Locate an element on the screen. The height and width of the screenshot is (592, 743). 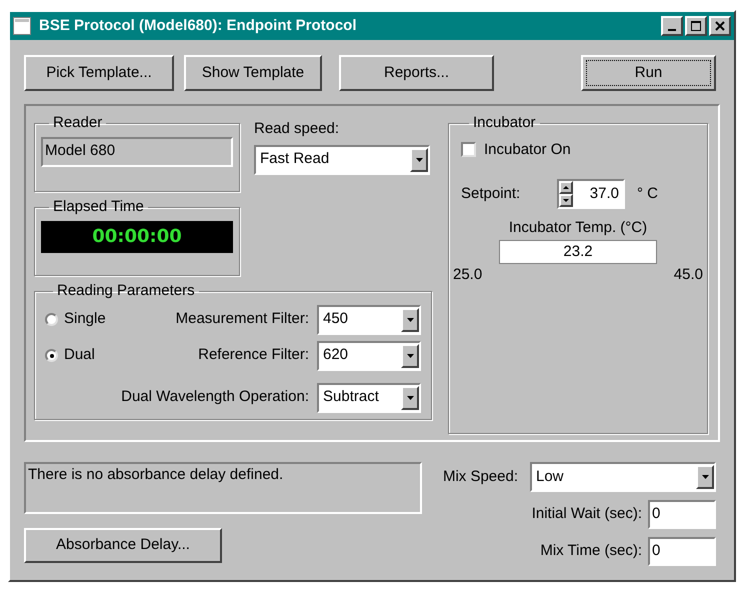
reader-field: Model 680 is located at coordinates (137, 151).